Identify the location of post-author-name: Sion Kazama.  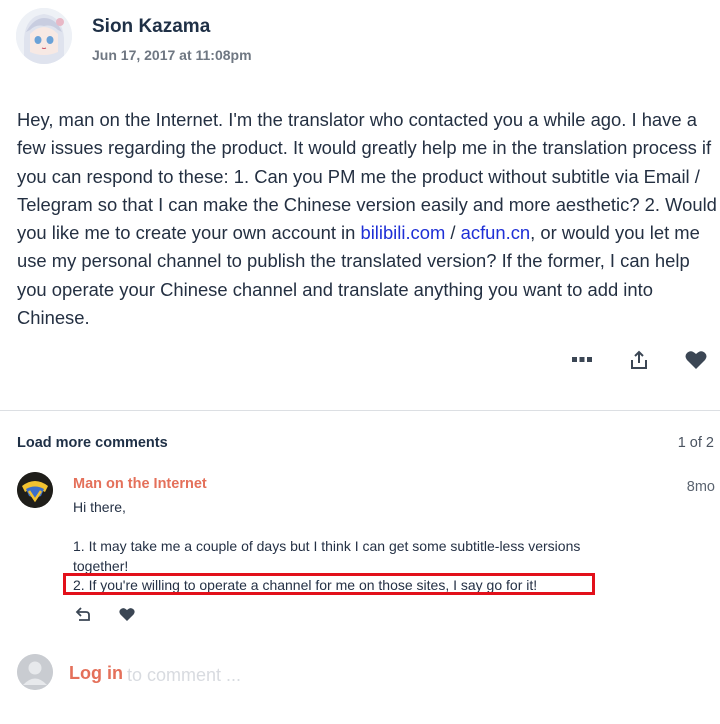
(151, 27).